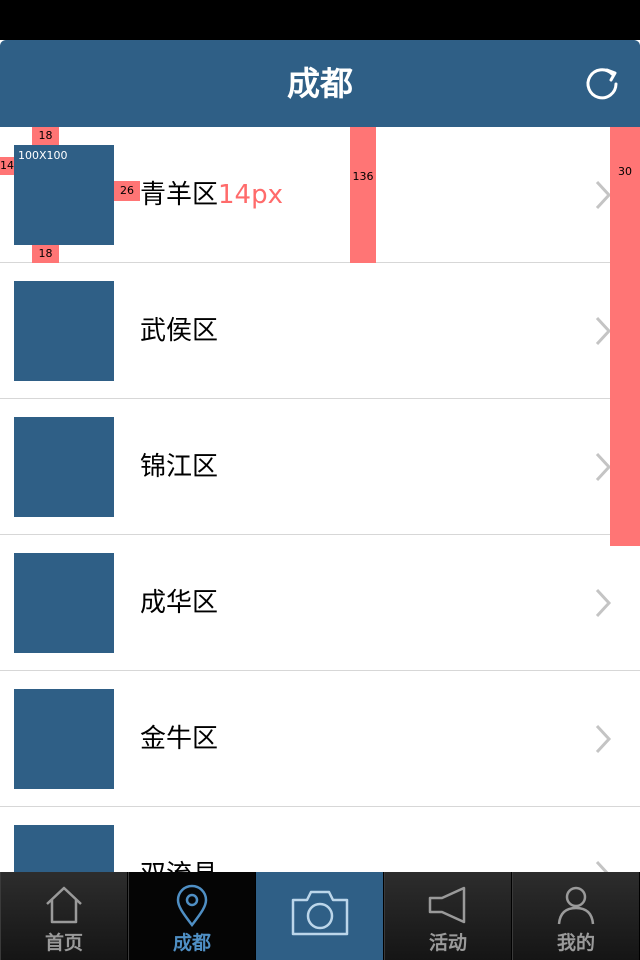  What do you see at coordinates (179, 195) in the screenshot?
I see `list-item-label: 青羊区` at bounding box center [179, 195].